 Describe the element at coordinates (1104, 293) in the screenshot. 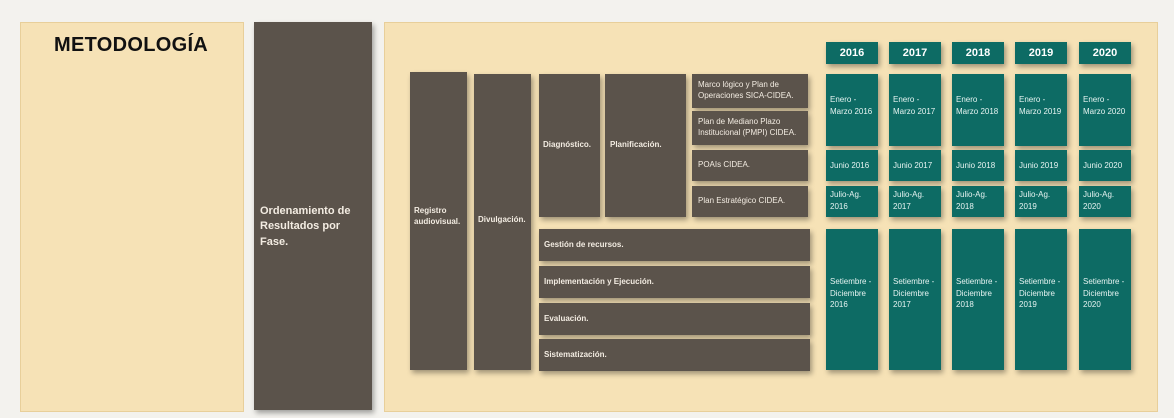

I see `period-label: Setiembre - Diciembre 2020` at that location.